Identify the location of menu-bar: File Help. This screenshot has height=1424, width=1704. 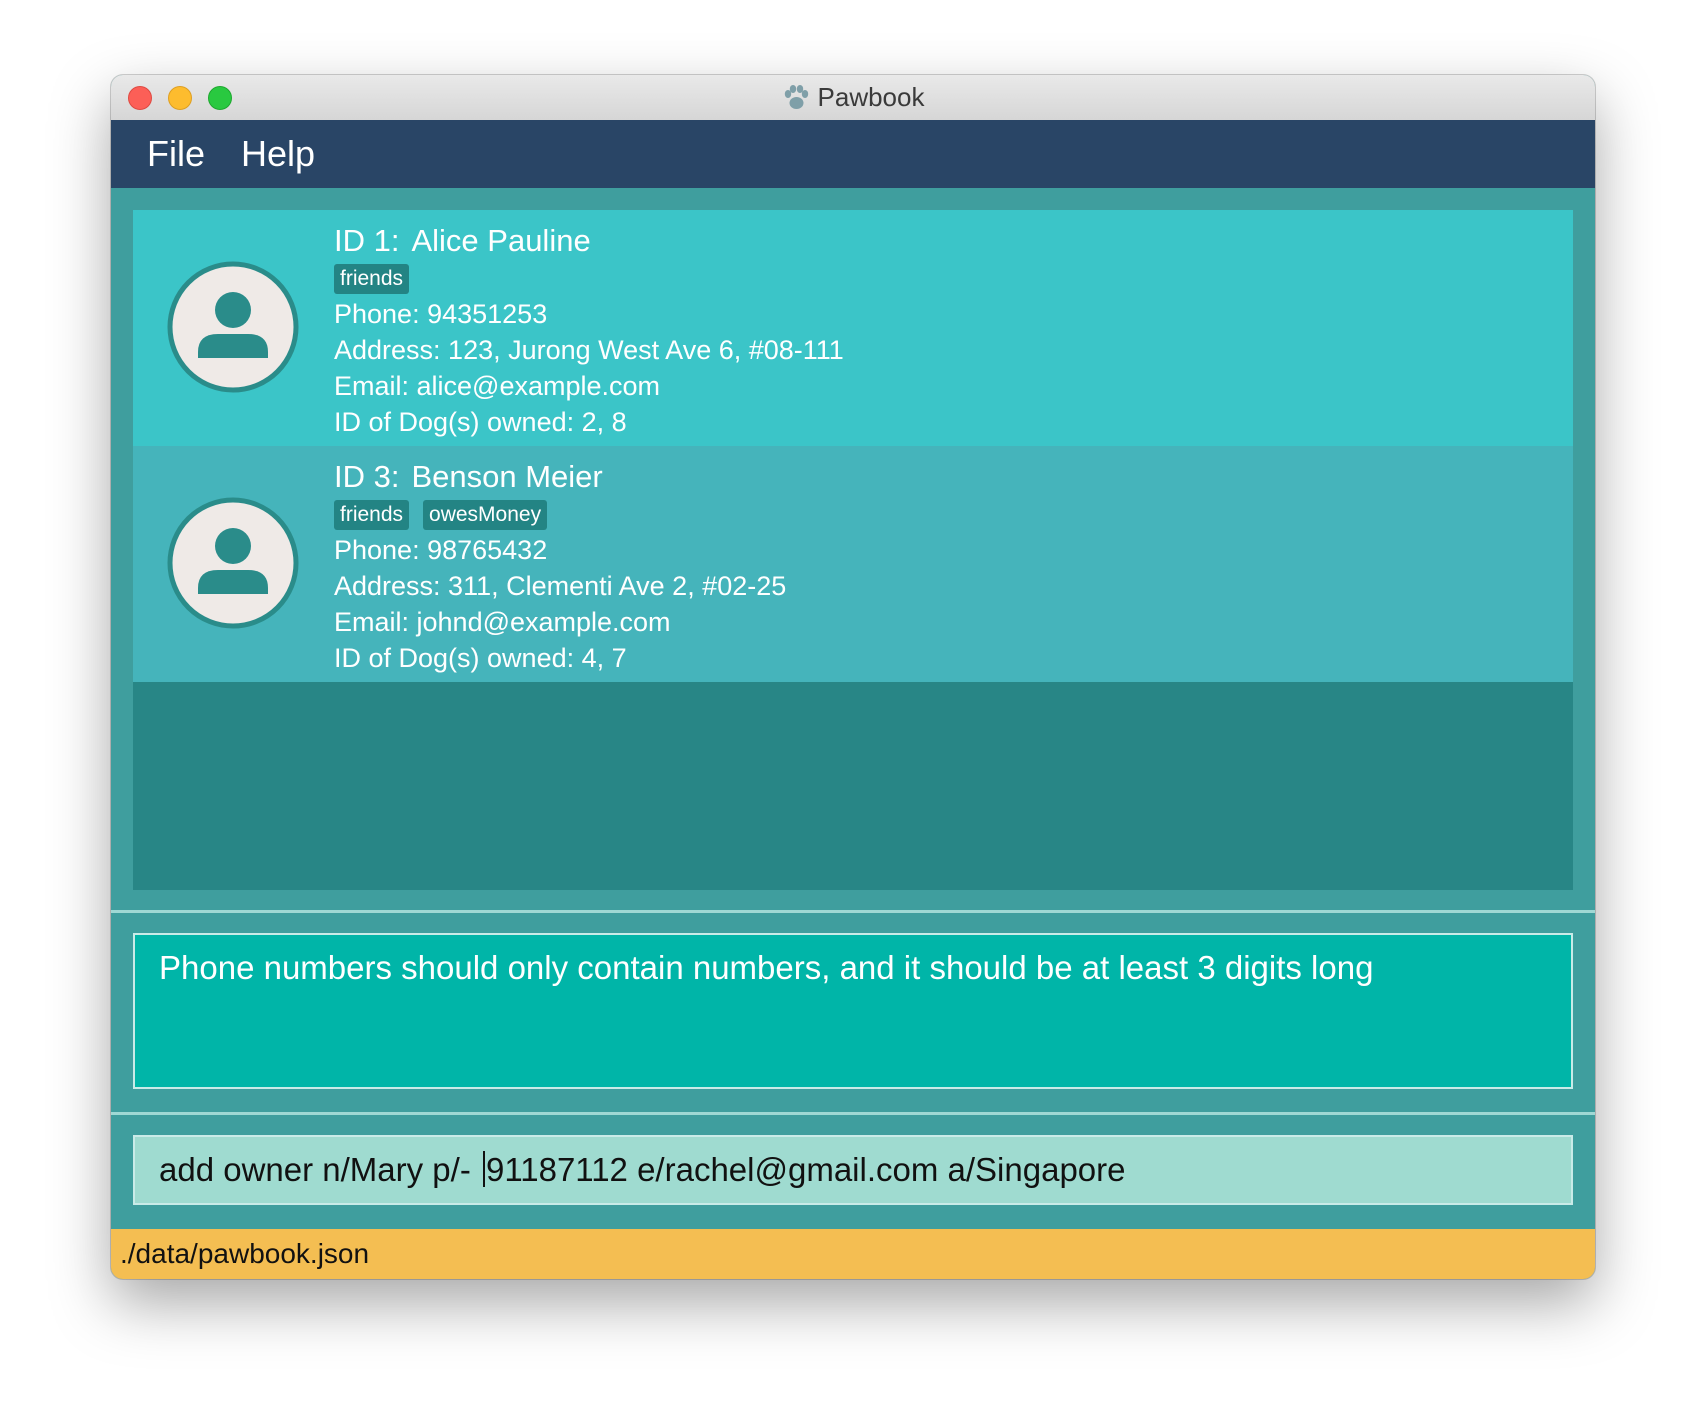
(853, 154).